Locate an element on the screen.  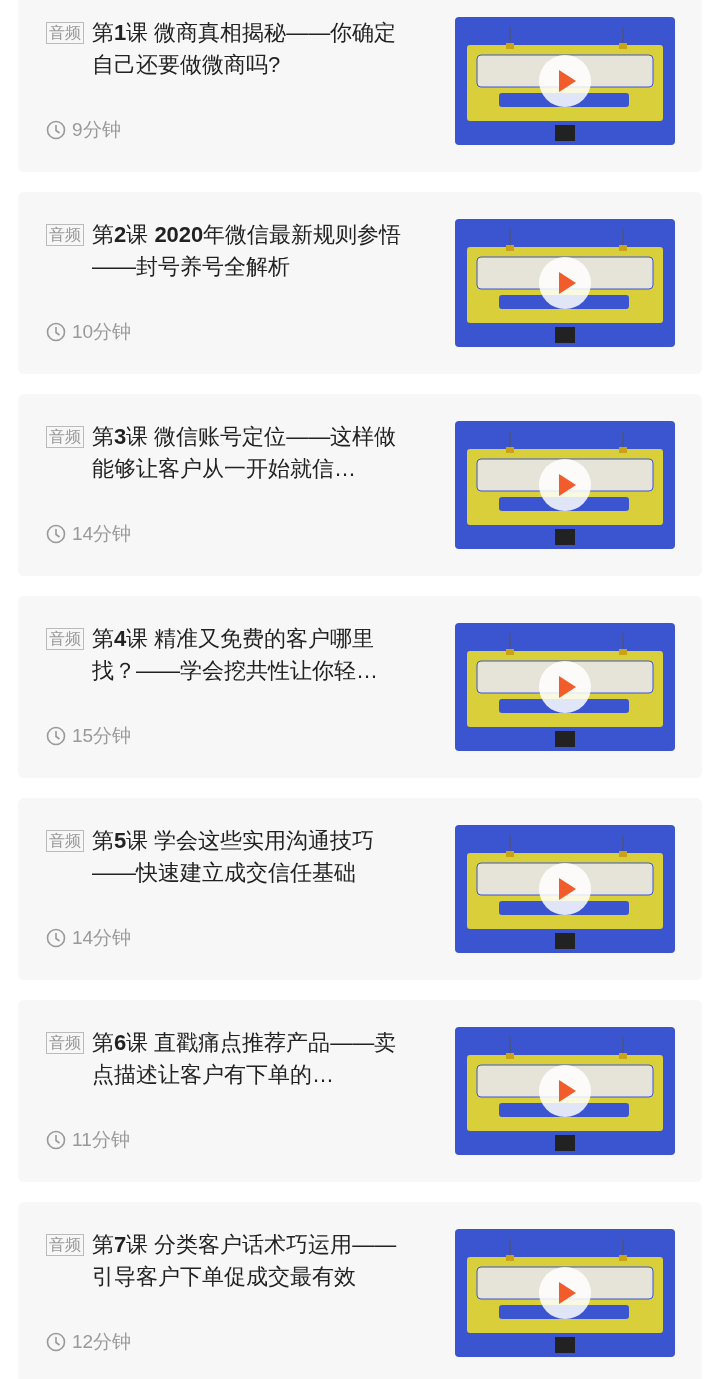
lesson-title: 第1课 微商真相揭秘——你确定自己还要做微商吗? is located at coordinates (245, 49).